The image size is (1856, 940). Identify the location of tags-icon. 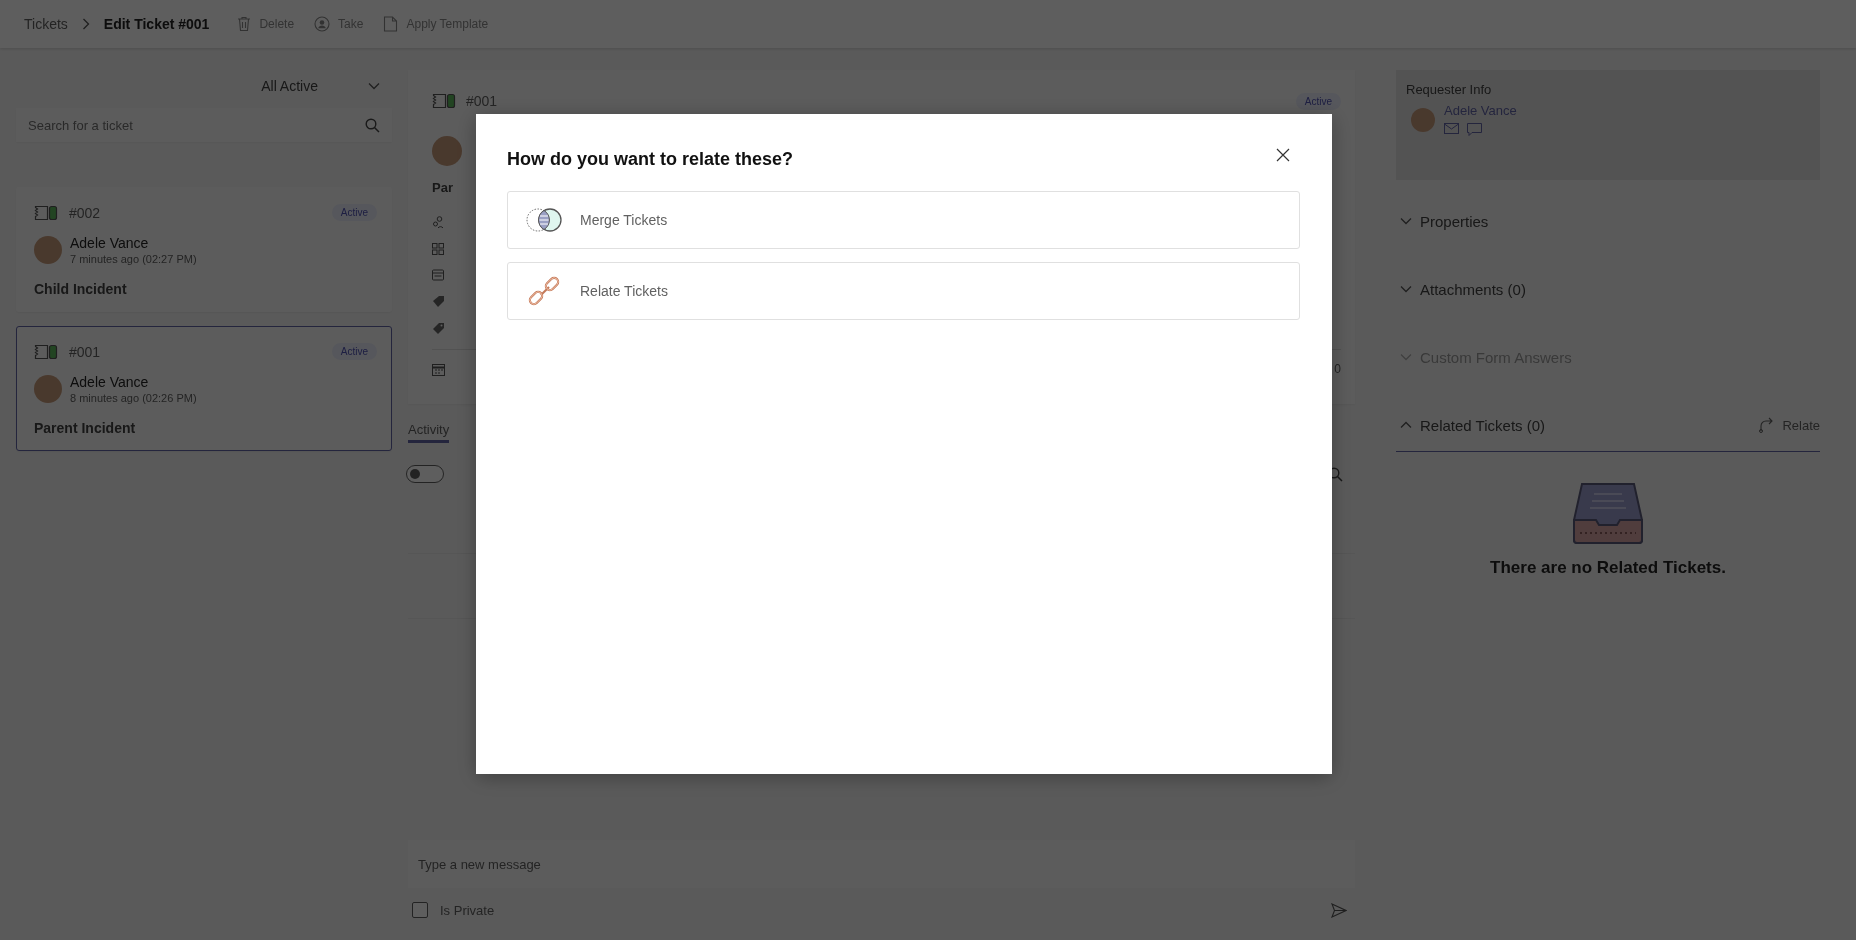
(438, 328).